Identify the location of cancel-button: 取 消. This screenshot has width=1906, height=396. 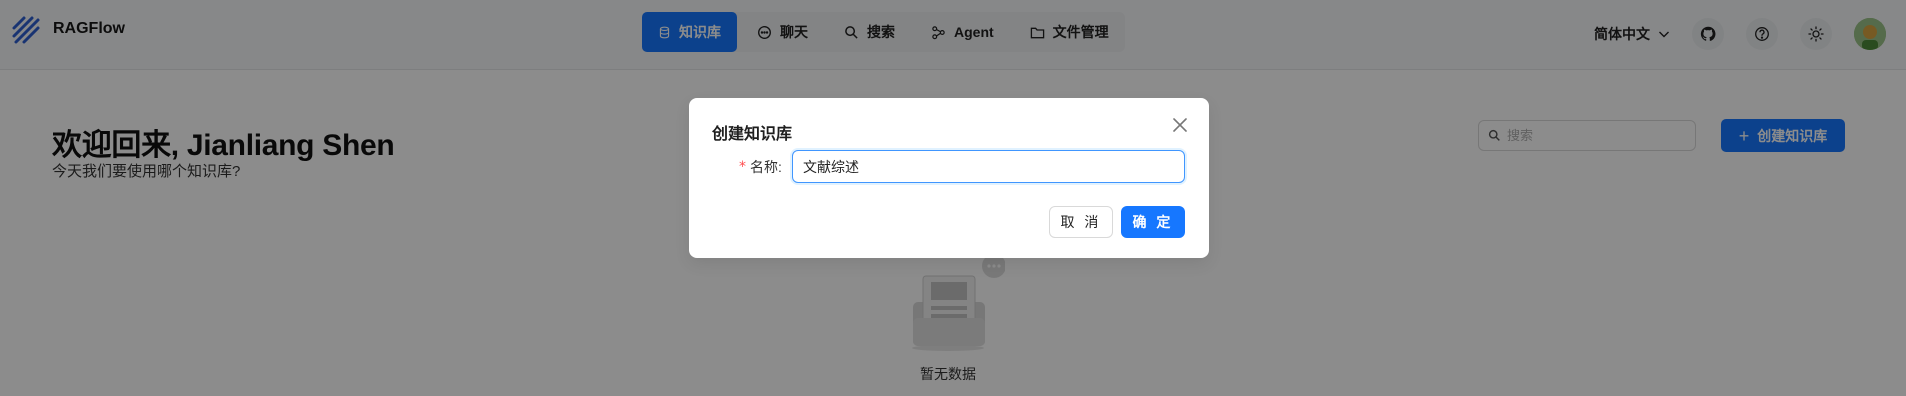
(1081, 222).